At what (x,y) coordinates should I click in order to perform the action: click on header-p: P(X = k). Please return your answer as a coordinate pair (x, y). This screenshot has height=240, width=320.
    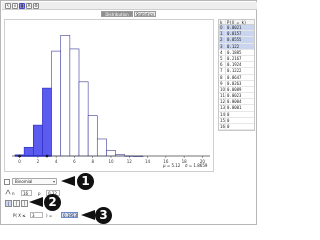
    Looking at the image, I should click on (237, 22).